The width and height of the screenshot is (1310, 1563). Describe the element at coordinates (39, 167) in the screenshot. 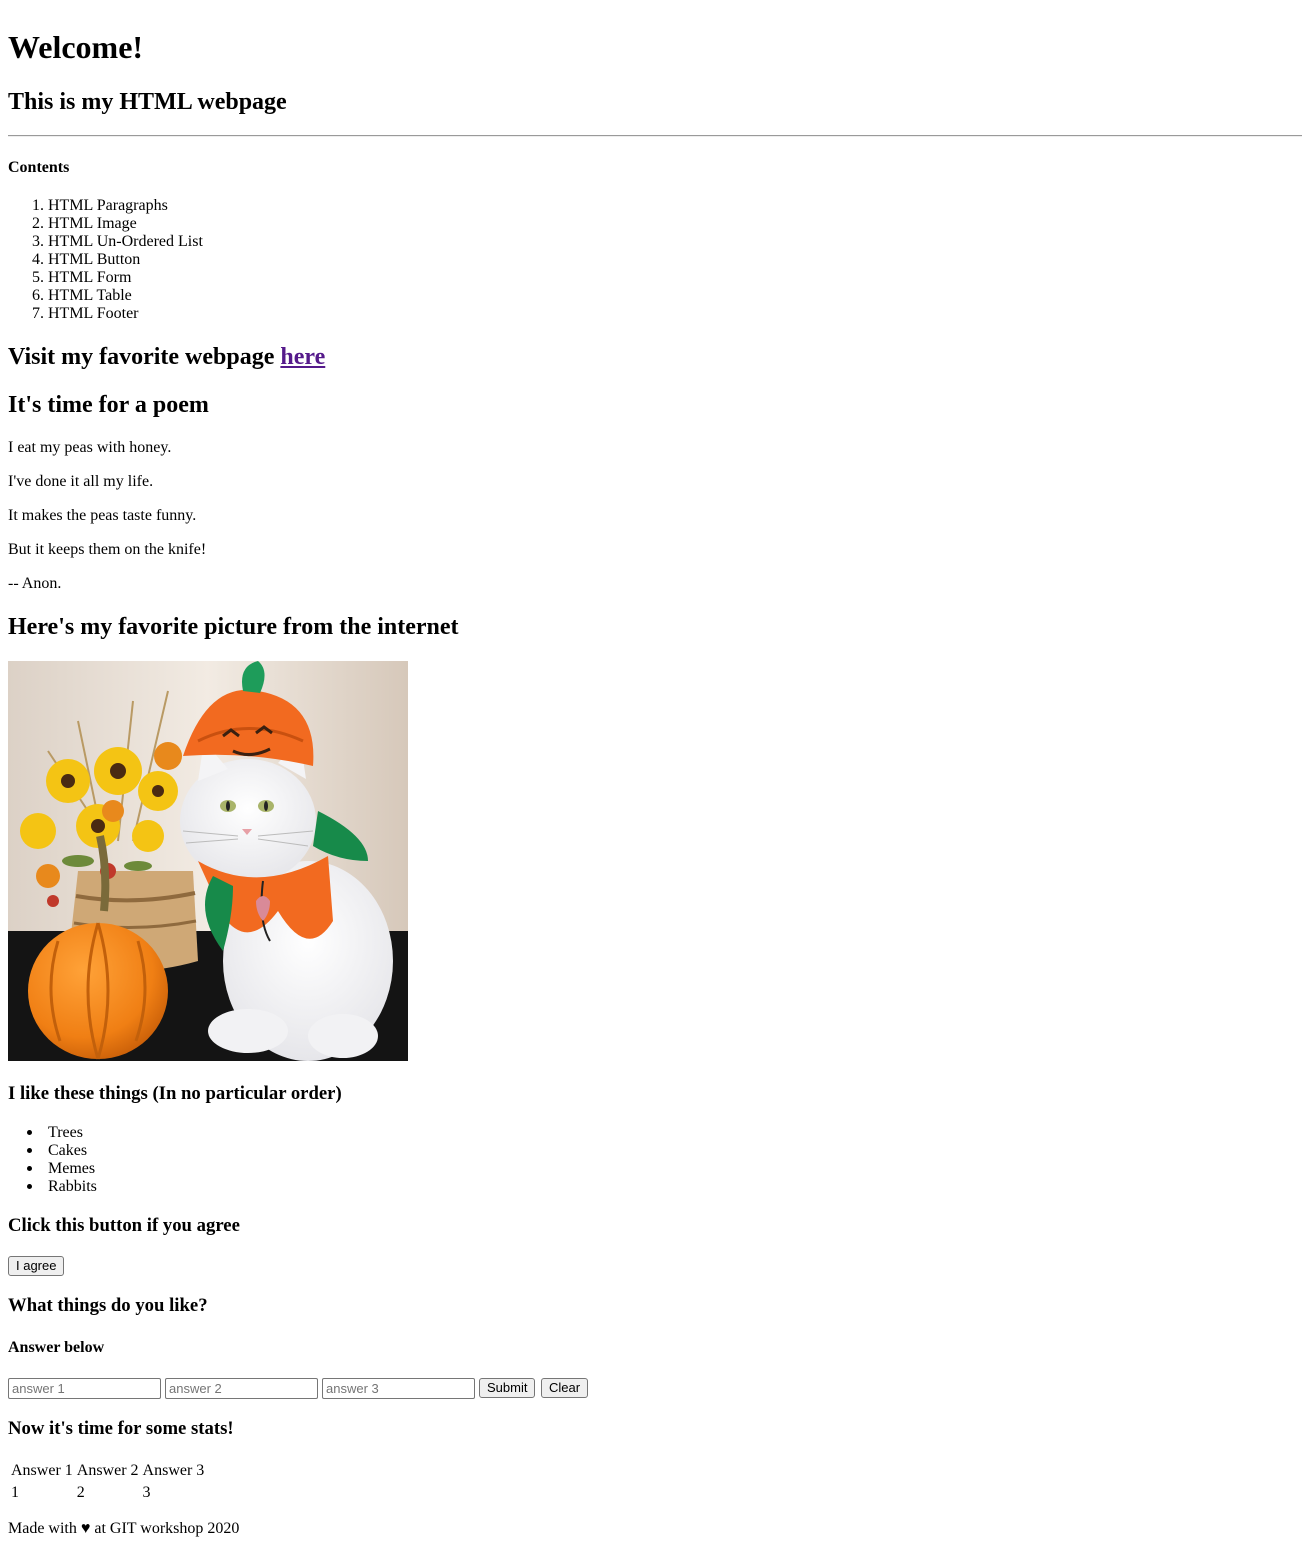

I see `contents-heading: Contents` at that location.